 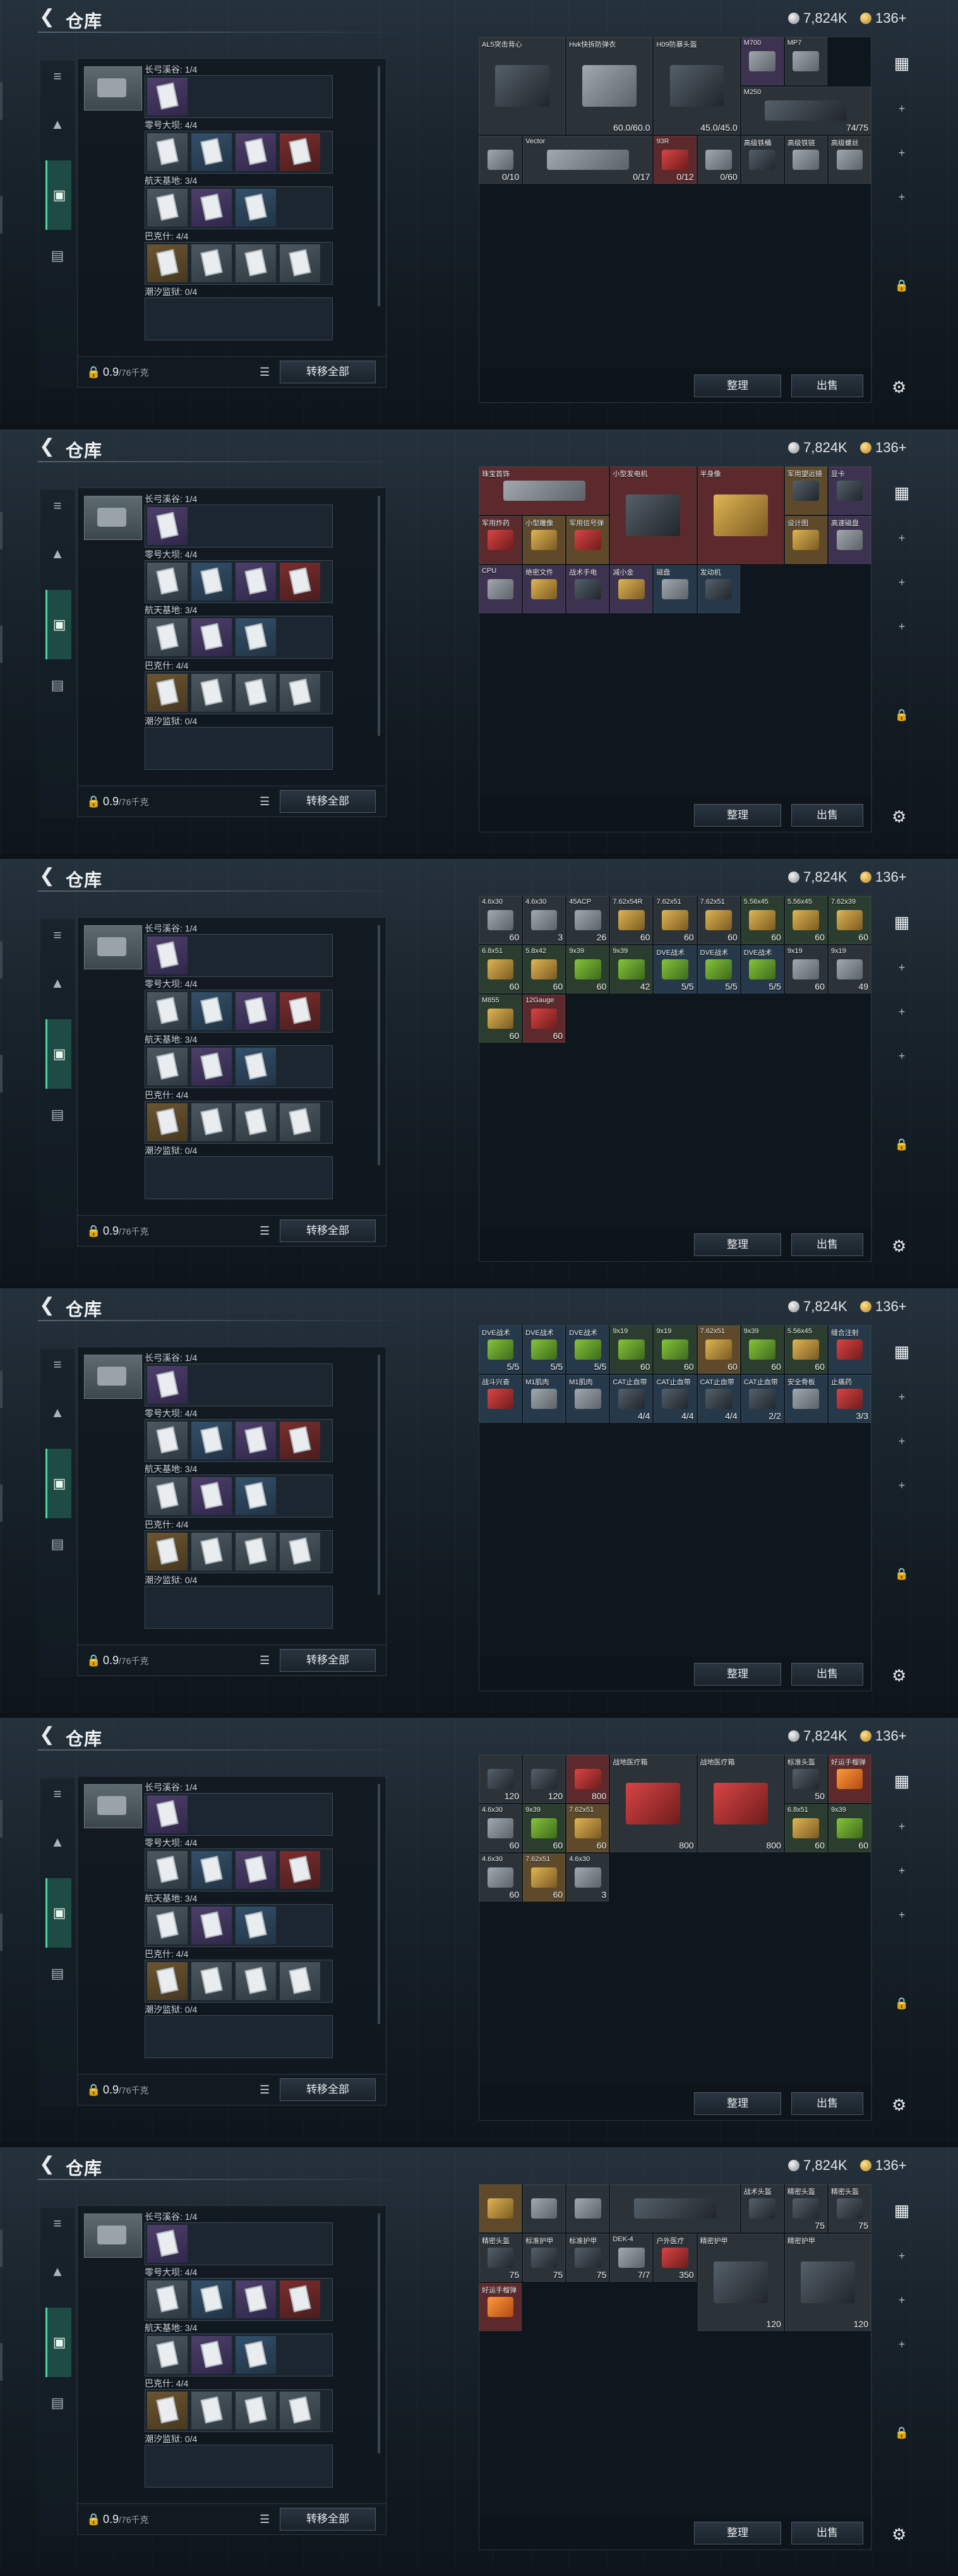 I want to click on inventory-item: 设计图, so click(x=805, y=540).